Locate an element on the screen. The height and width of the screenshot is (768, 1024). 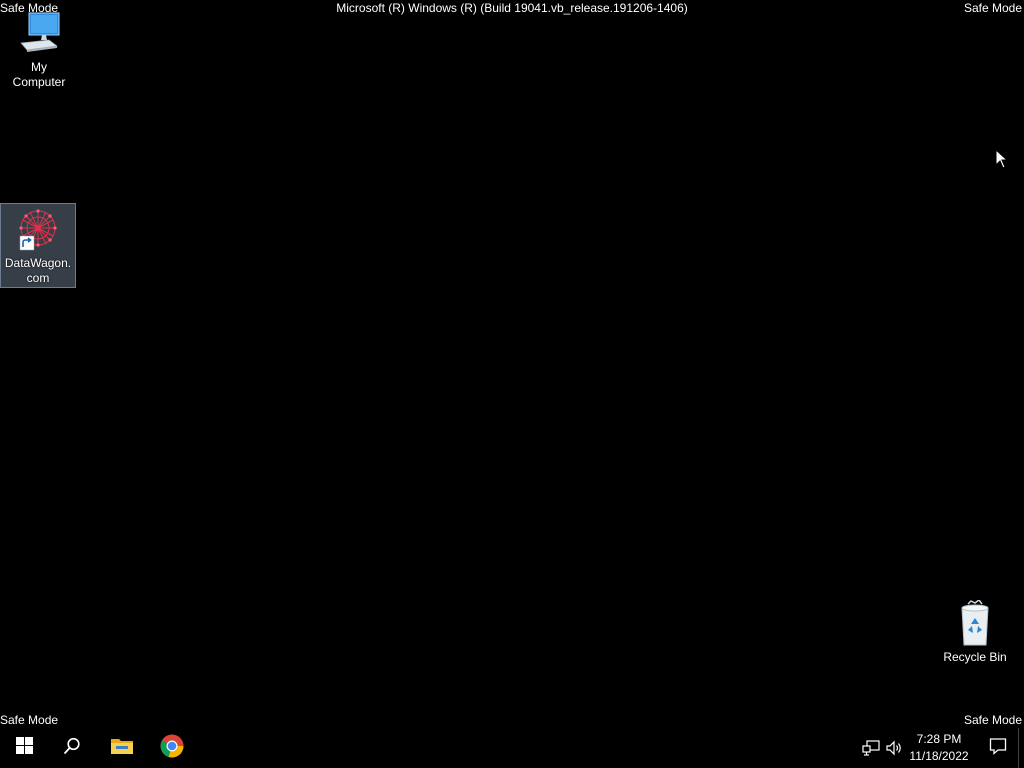
desktop-icon-datawagon: DataWagon.com is located at coordinates (38, 245).